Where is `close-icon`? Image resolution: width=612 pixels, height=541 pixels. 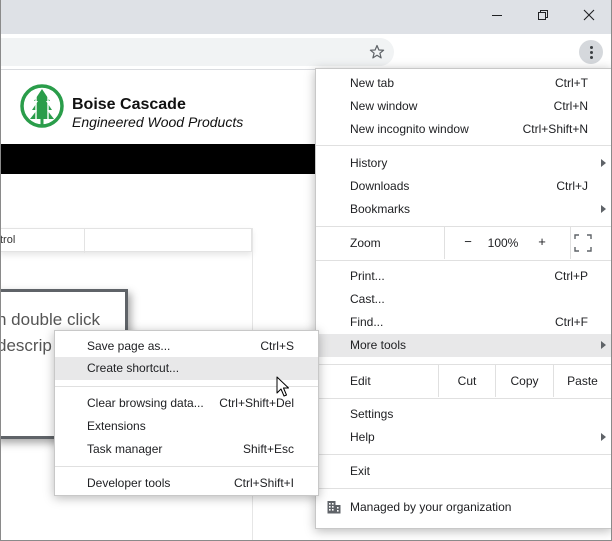
close-icon is located at coordinates (589, 15).